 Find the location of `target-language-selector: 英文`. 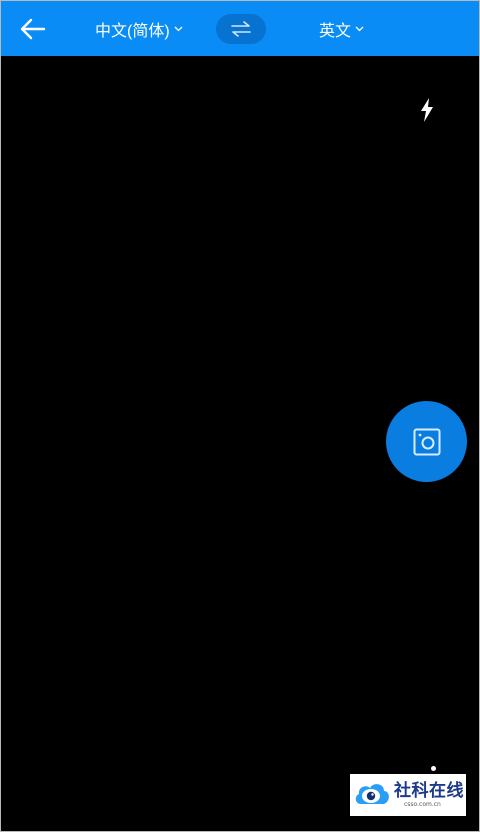

target-language-selector: 英文 is located at coordinates (341, 29).